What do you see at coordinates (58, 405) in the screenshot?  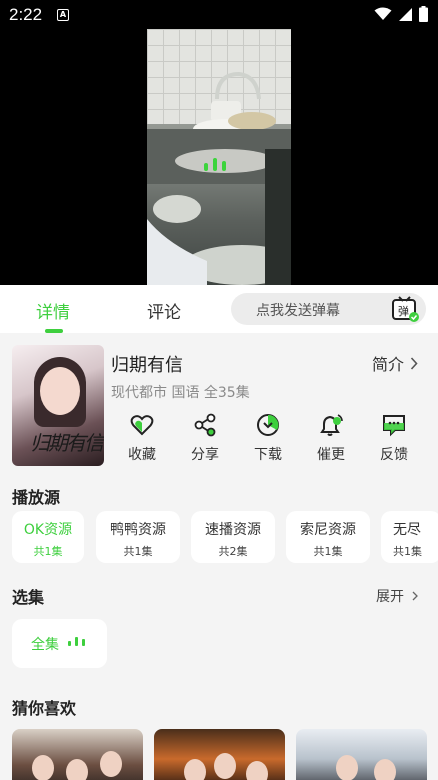 I see `drama-poster: 归期有信` at bounding box center [58, 405].